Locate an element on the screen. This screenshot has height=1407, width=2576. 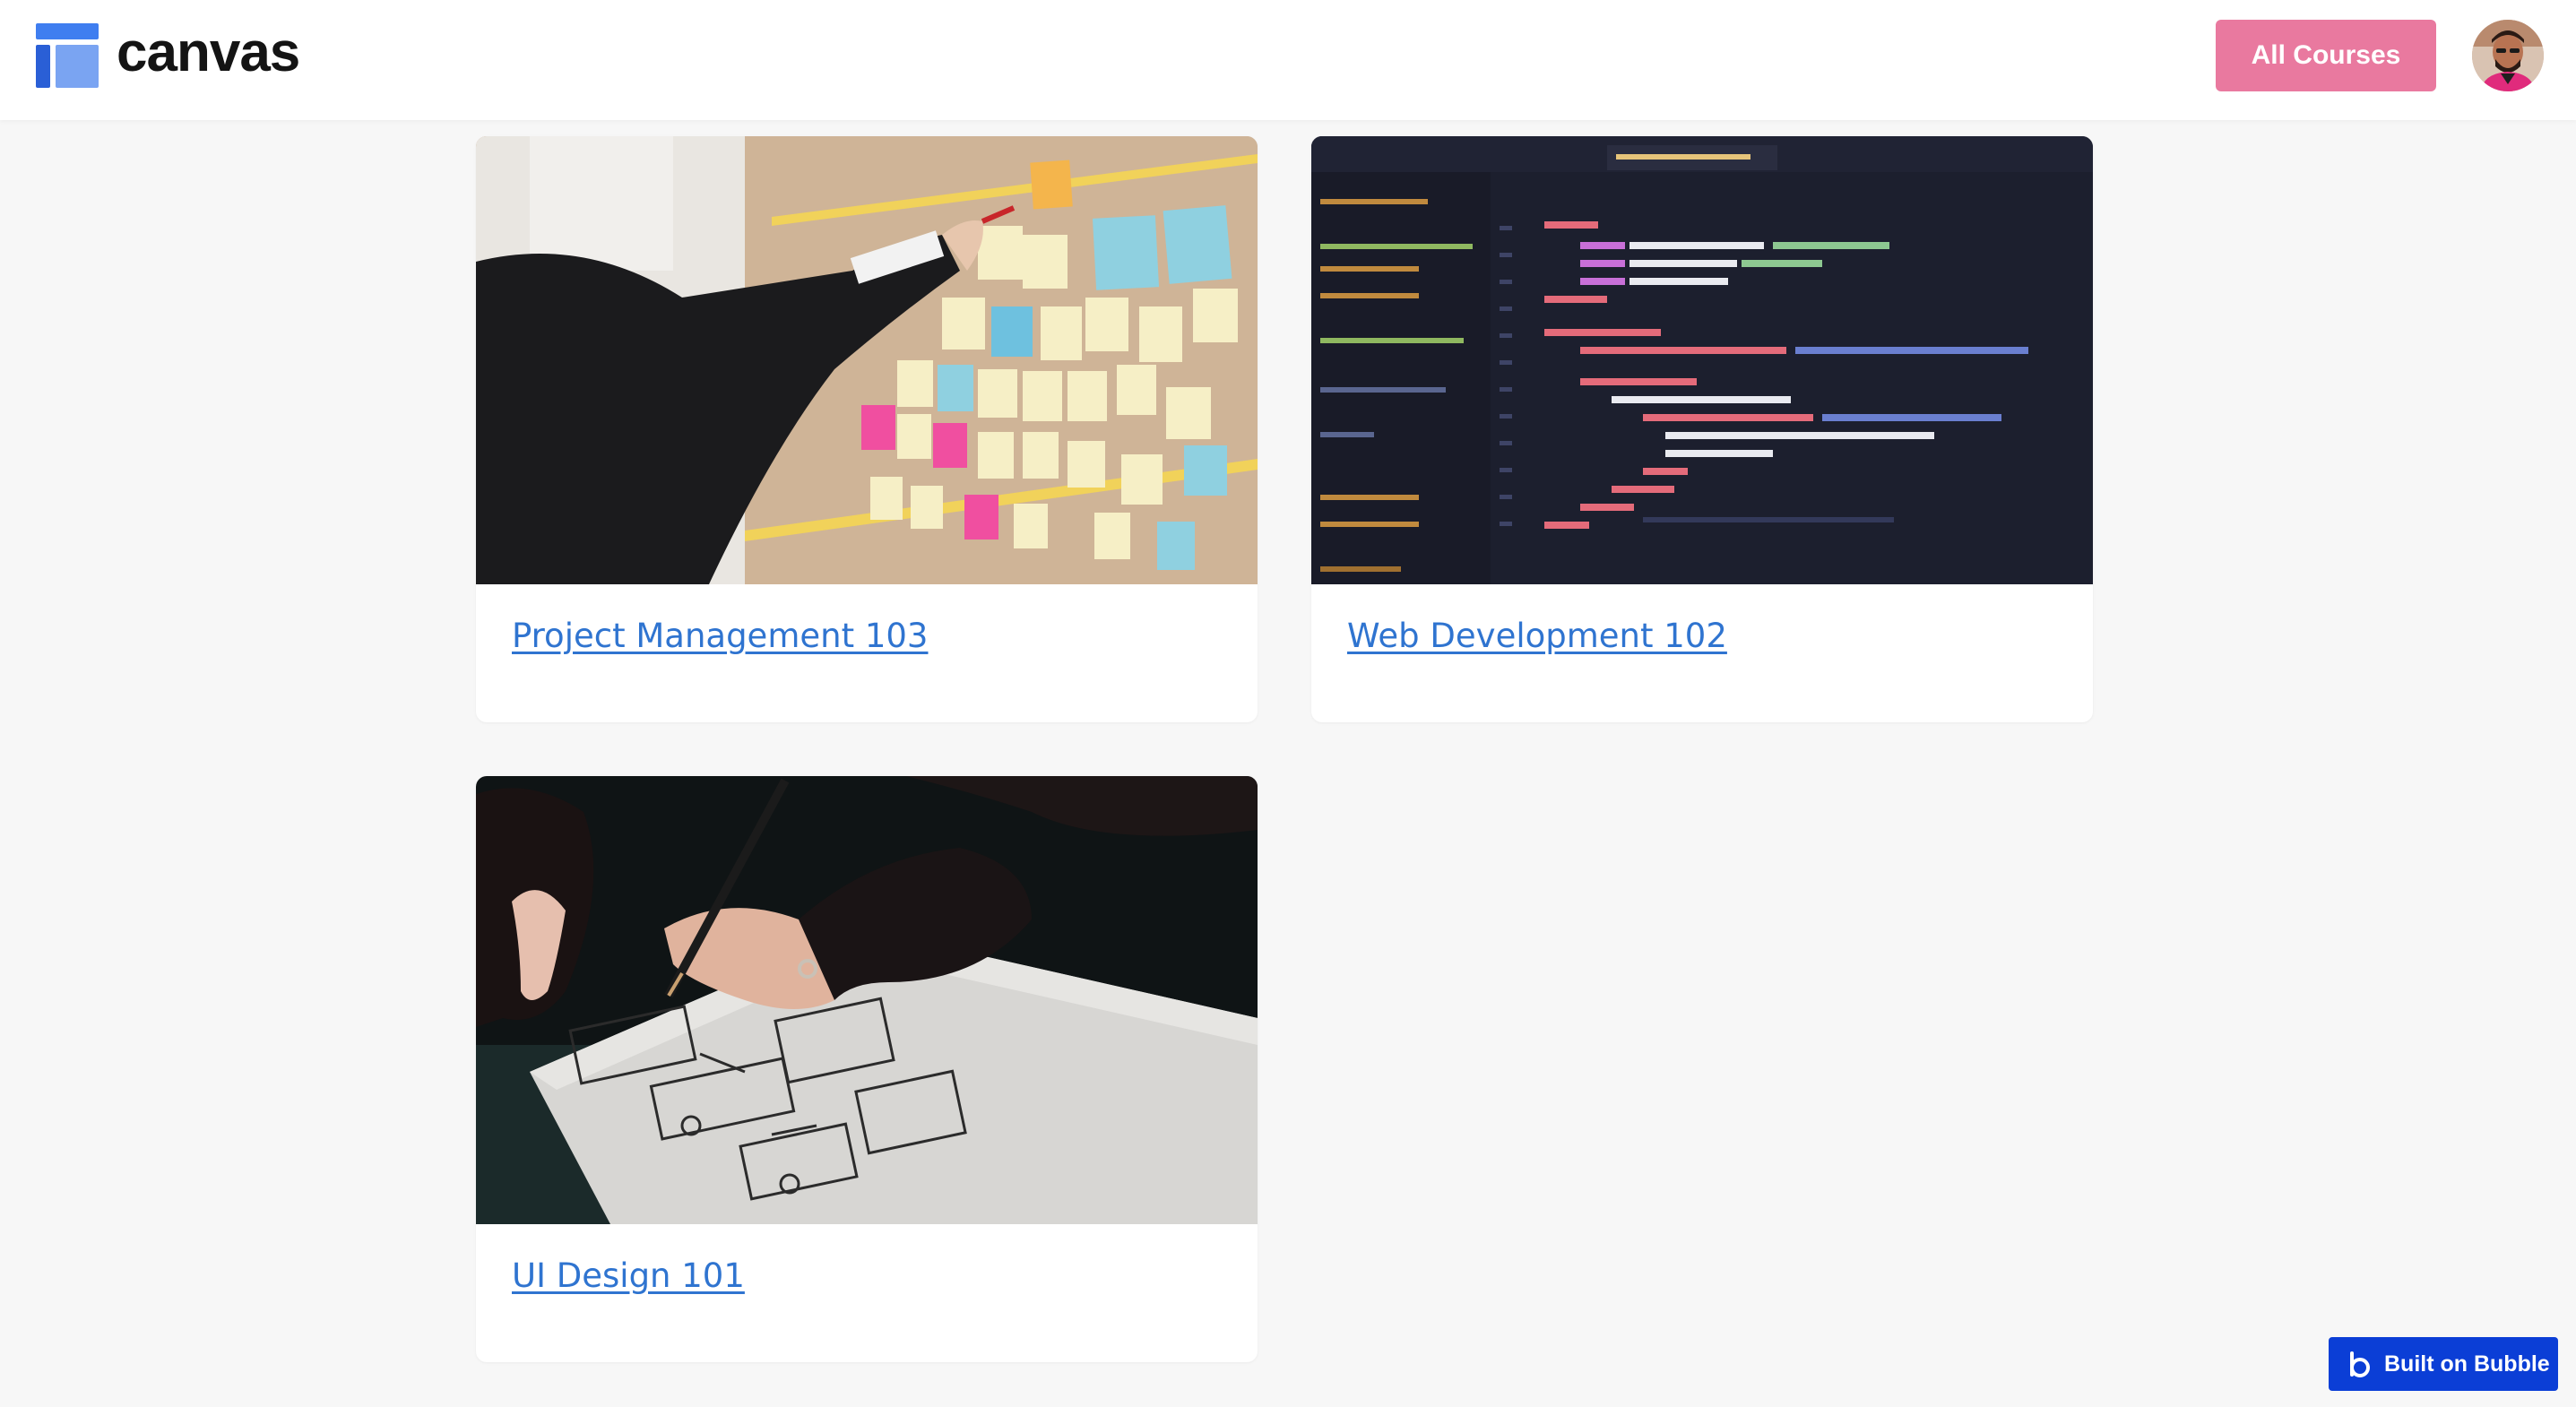
badge-label: Built on Bubble is located at coordinates (2467, 1364).